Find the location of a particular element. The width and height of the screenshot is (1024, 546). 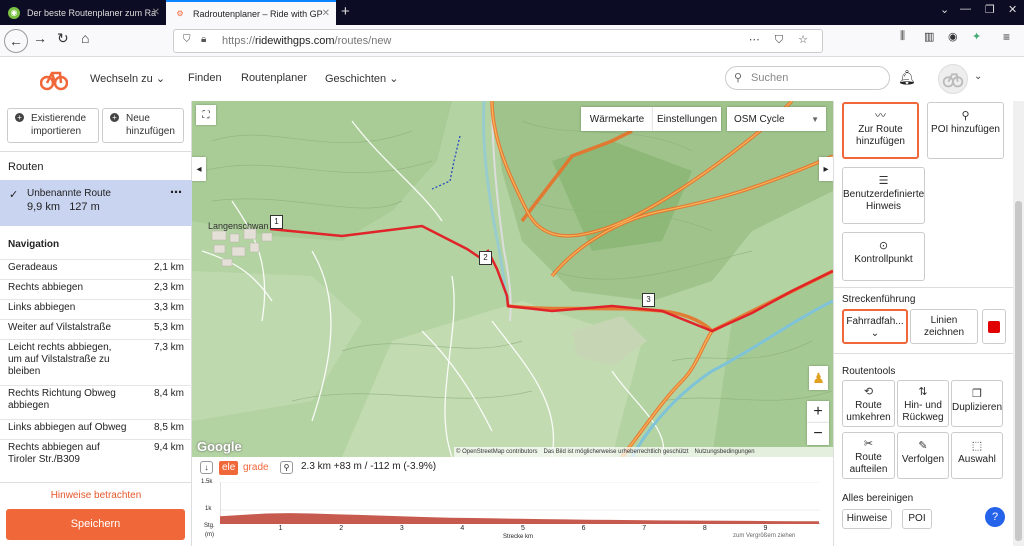

scrollbar-thumb is located at coordinates (1018, 371).